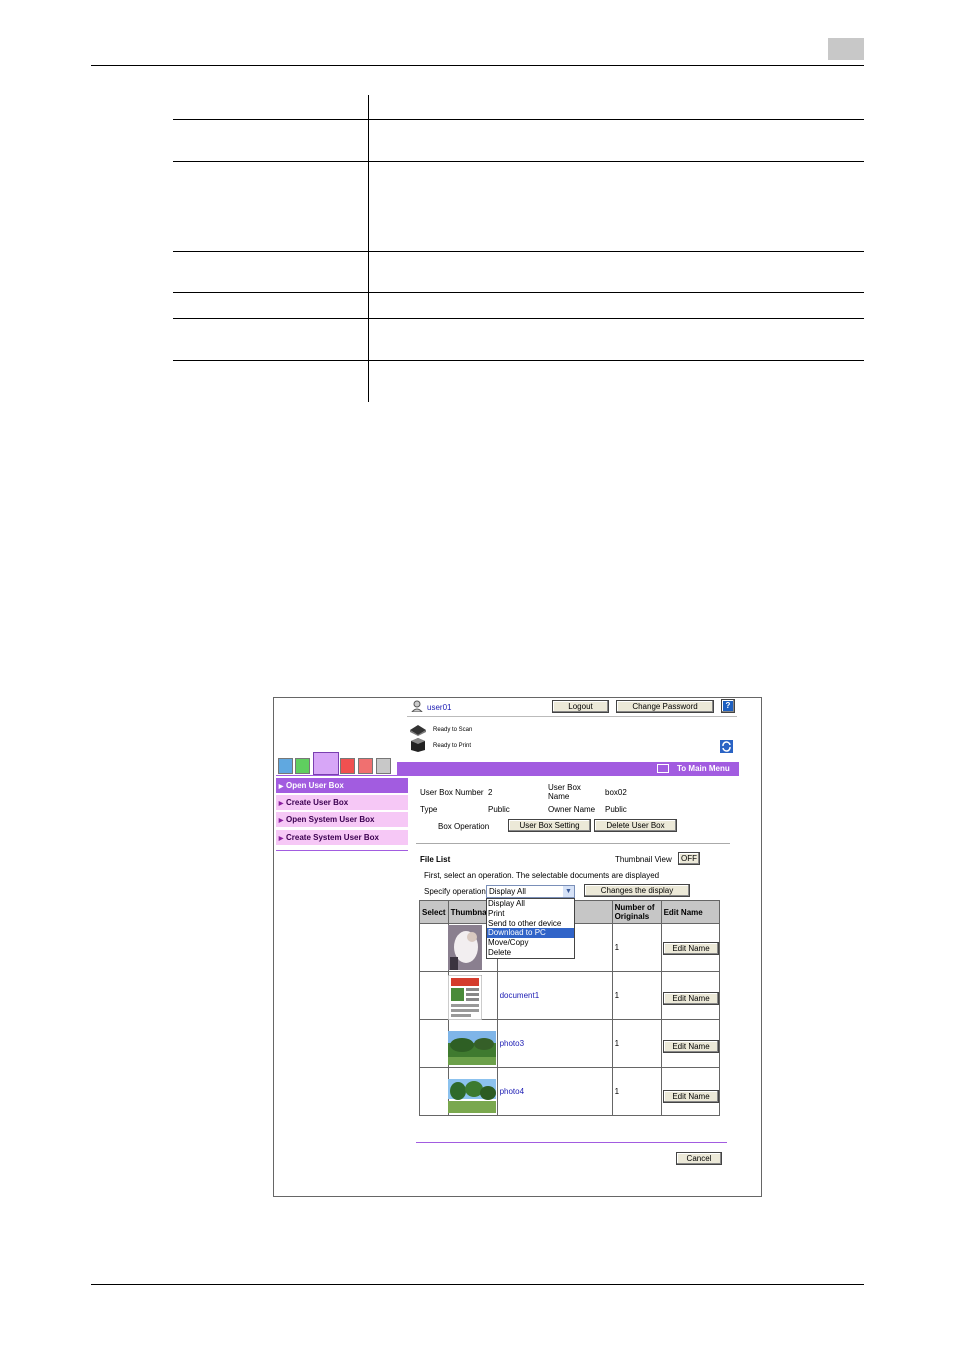  What do you see at coordinates (439, 707) in the screenshot?
I see `user-name-link: user01` at bounding box center [439, 707].